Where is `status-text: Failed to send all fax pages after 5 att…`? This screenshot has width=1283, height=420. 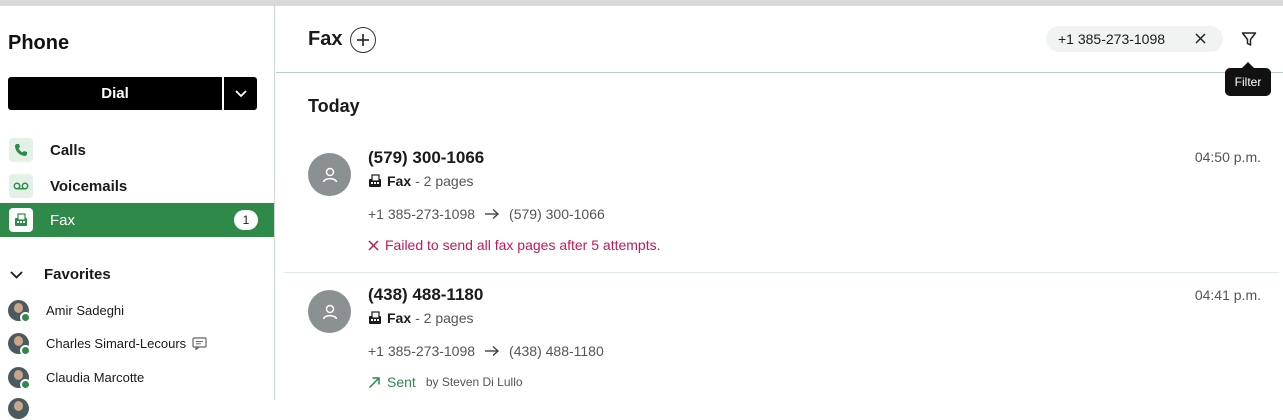
status-text: Failed to send all fax pages after 5 att… is located at coordinates (523, 245).